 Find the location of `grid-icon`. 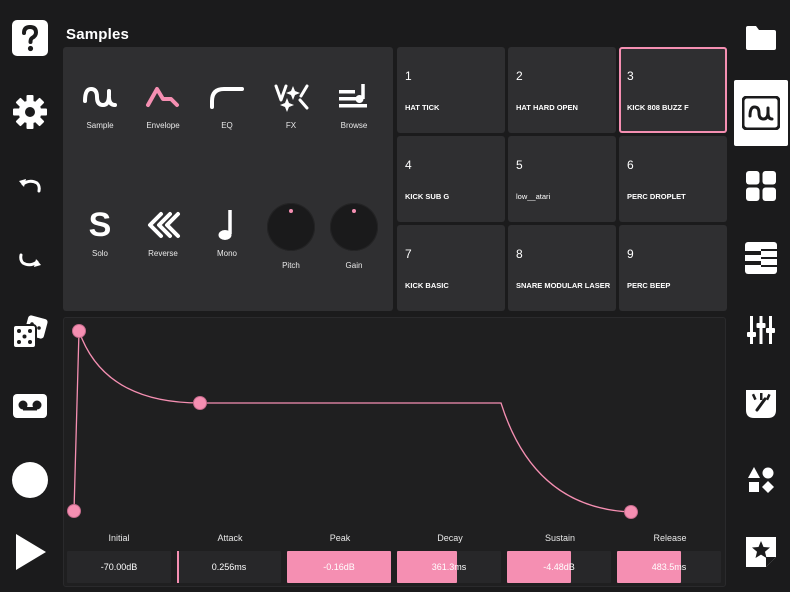

grid-icon is located at coordinates (761, 186).